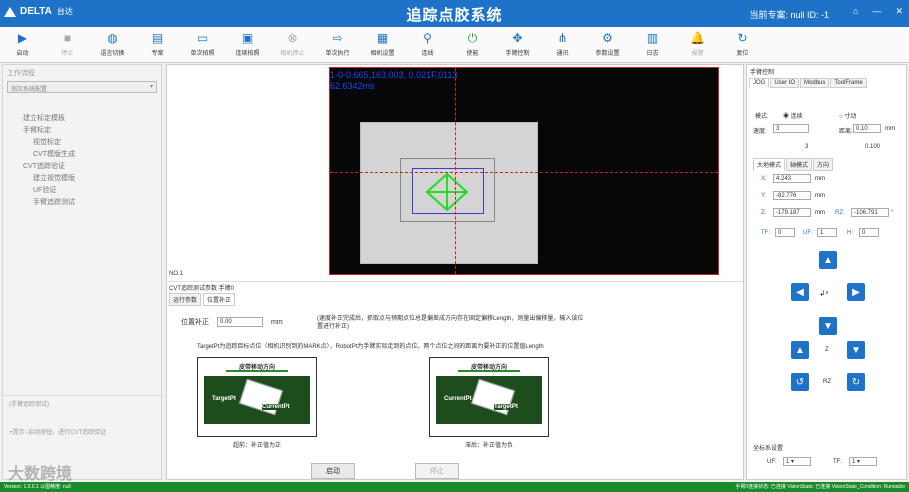 The height and width of the screenshot is (492, 909). What do you see at coordinates (815, 83) in the screenshot?
I see `tab-modbus: Modbus` at bounding box center [815, 83].